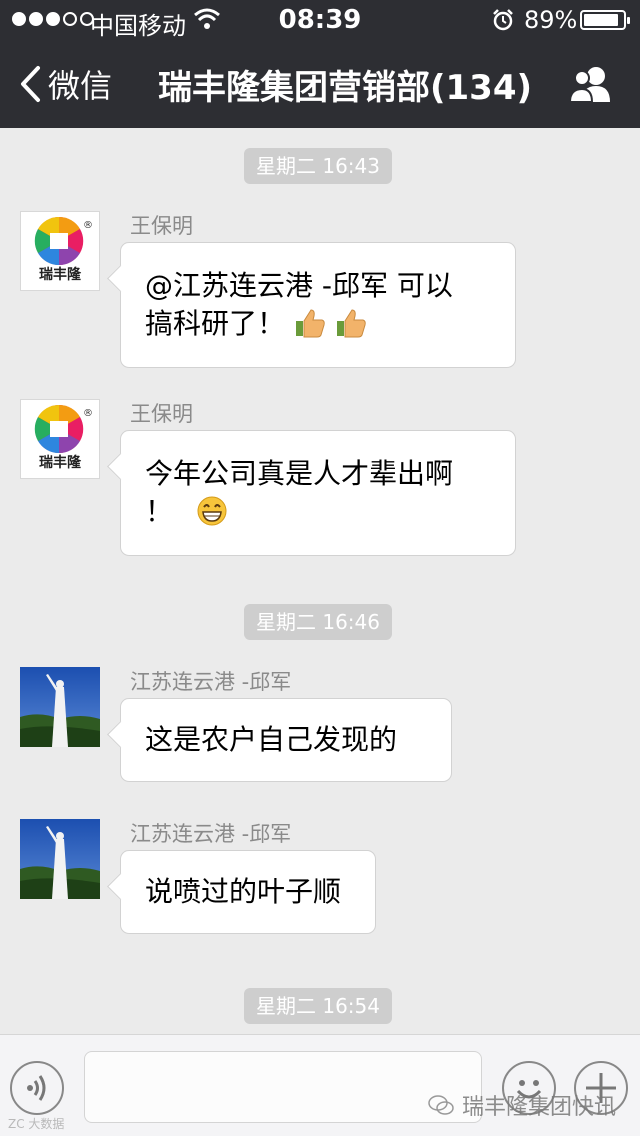 The image size is (640, 1136). I want to click on voice-icon, so click(36, 1088).